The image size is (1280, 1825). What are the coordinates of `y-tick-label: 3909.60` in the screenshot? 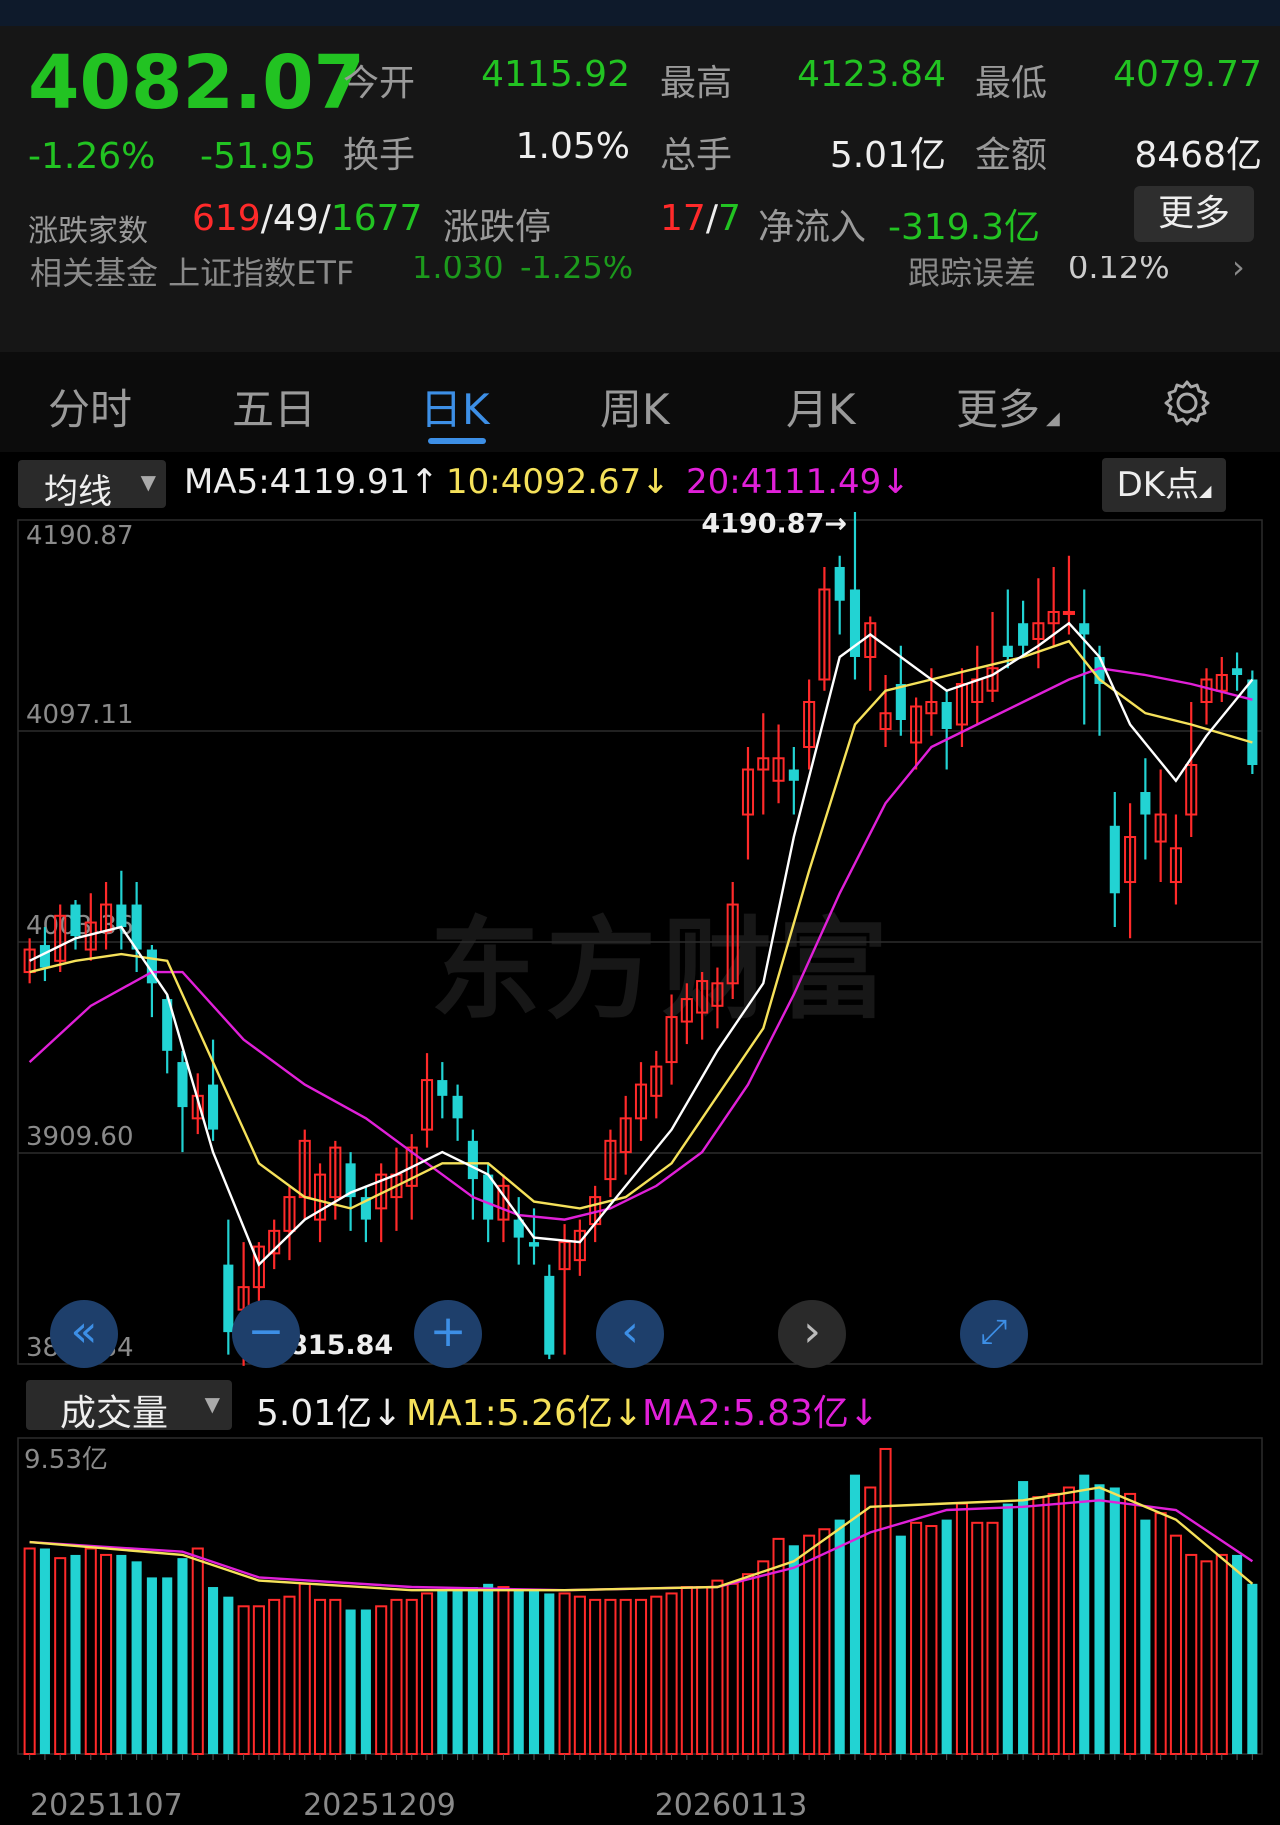 It's located at (80, 1137).